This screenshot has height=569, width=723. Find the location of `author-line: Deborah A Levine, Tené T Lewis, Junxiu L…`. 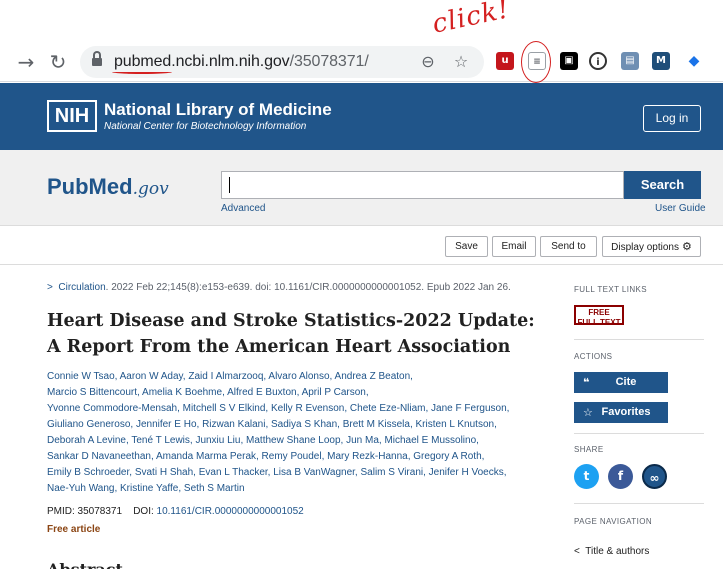

author-line: Deborah A Levine, Tené T Lewis, Junxiu L… is located at coordinates (292, 441).